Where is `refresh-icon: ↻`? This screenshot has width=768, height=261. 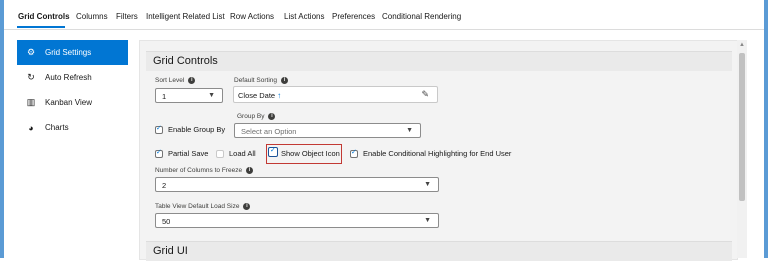 refresh-icon: ↻ is located at coordinates (31, 77).